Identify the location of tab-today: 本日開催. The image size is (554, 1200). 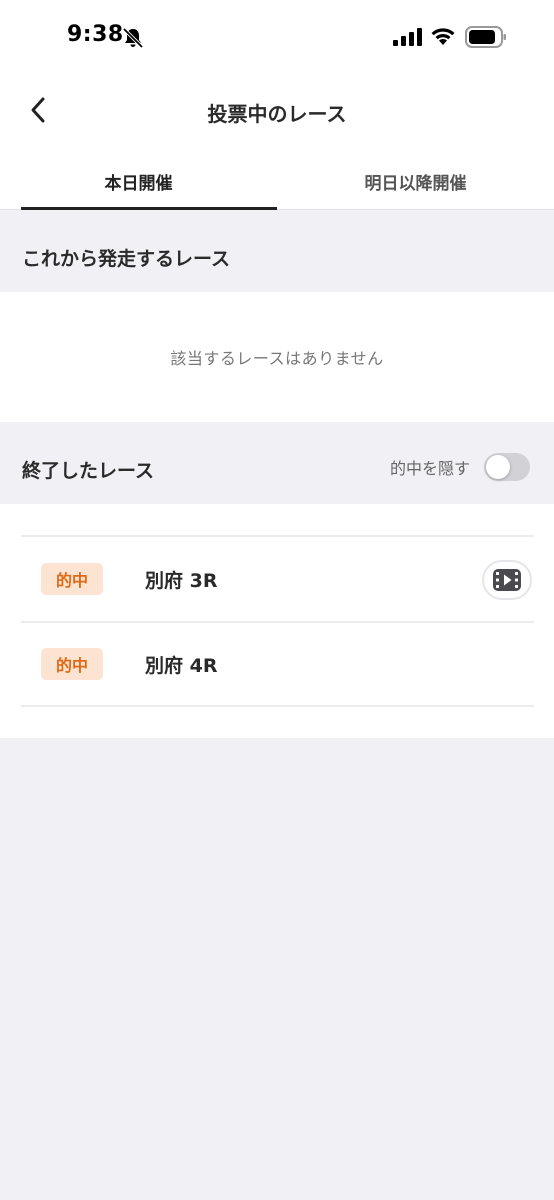
(138, 181).